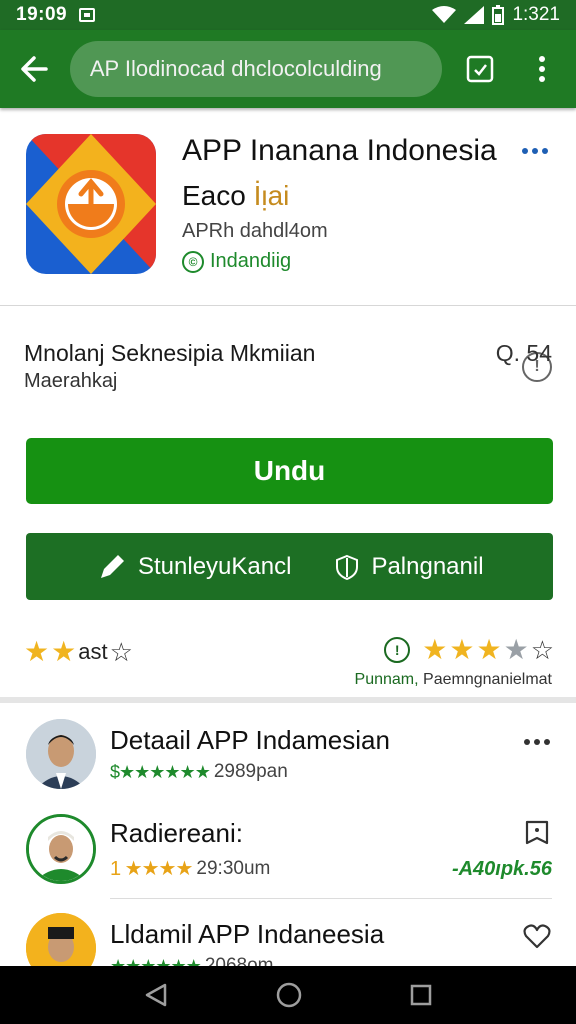  I want to click on review-item: Lldamil APP Indaneesia ★★★★★★ 2068om, so click(288, 936).